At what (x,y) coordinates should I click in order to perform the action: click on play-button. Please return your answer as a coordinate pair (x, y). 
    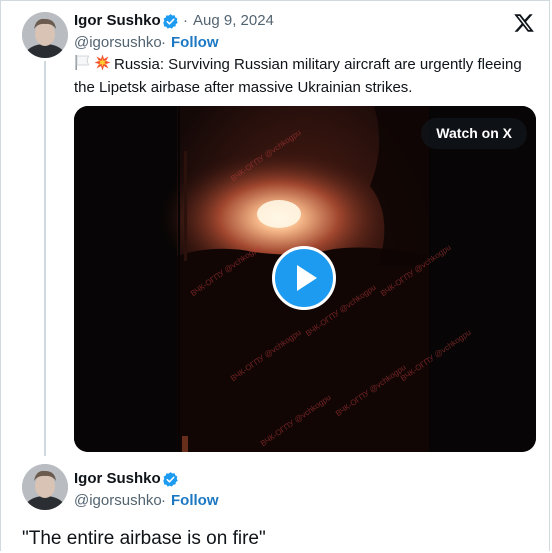
    Looking at the image, I should click on (304, 278).